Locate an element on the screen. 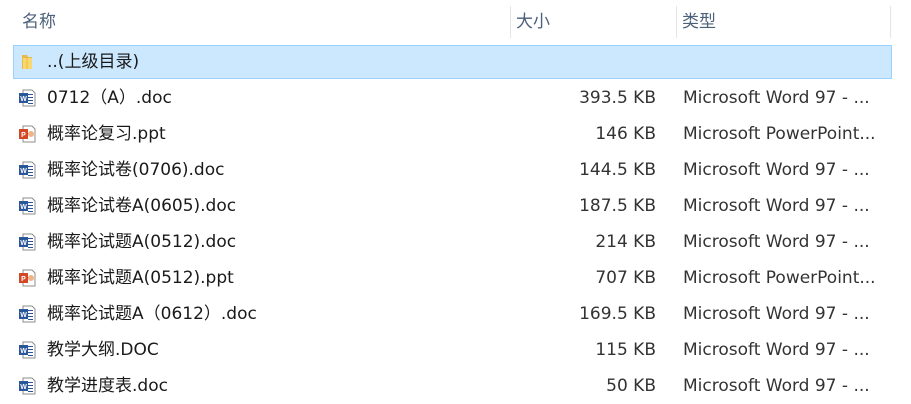 Image resolution: width=911 pixels, height=404 pixels. file-size: 146 KB is located at coordinates (625, 134).